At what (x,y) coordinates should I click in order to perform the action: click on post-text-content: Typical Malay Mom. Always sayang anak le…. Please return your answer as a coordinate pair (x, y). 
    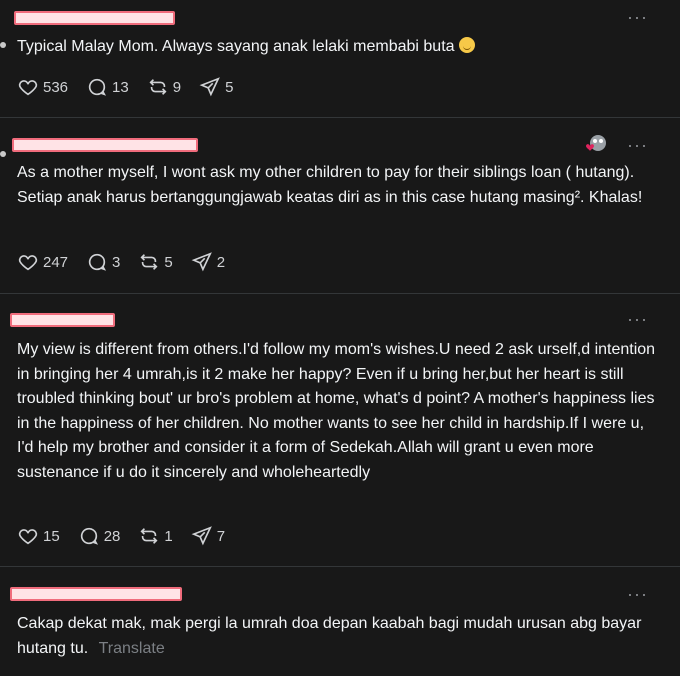
    Looking at the image, I should click on (236, 46).